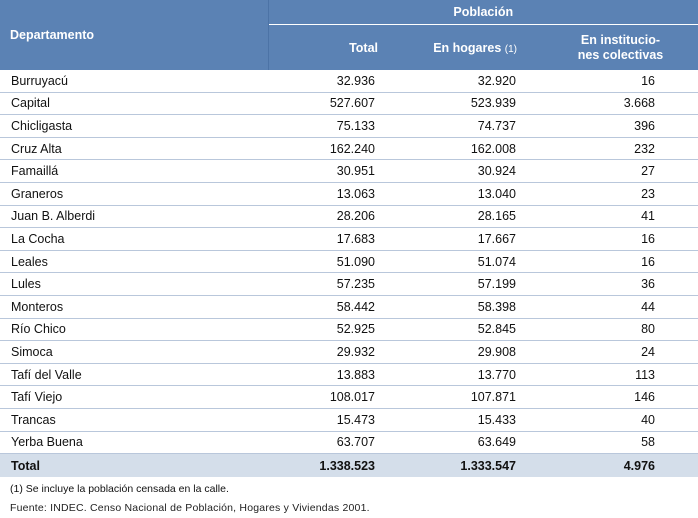 The image size is (698, 518). Describe the element at coordinates (326, 47) in the screenshot. I see `header-total: Total` at that location.